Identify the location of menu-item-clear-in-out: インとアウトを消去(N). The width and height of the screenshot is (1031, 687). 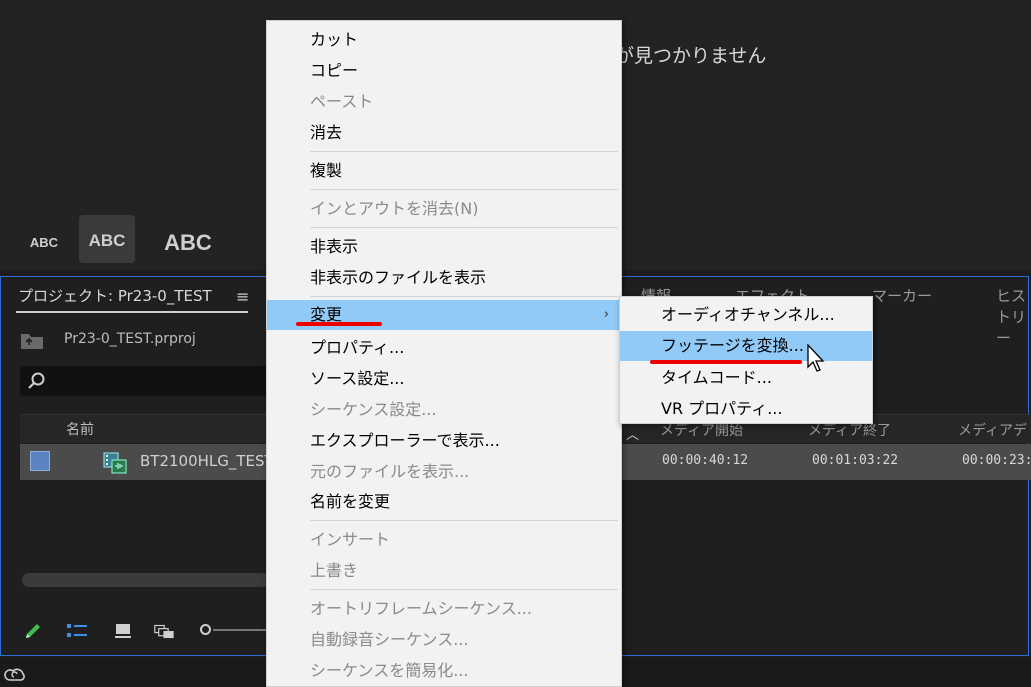
(444, 209).